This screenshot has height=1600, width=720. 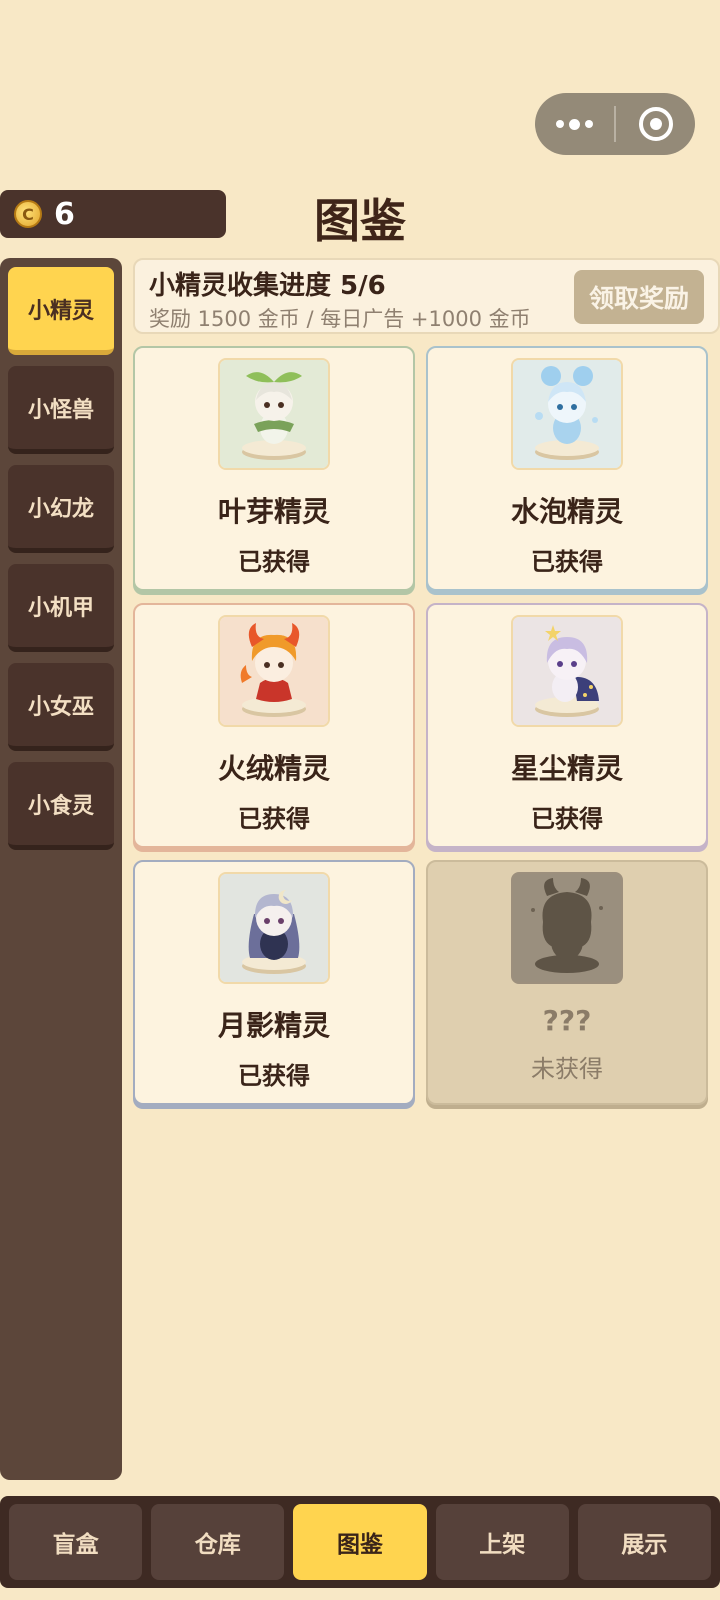 What do you see at coordinates (274, 414) in the screenshot?
I see `leaf-sprite-portrait` at bounding box center [274, 414].